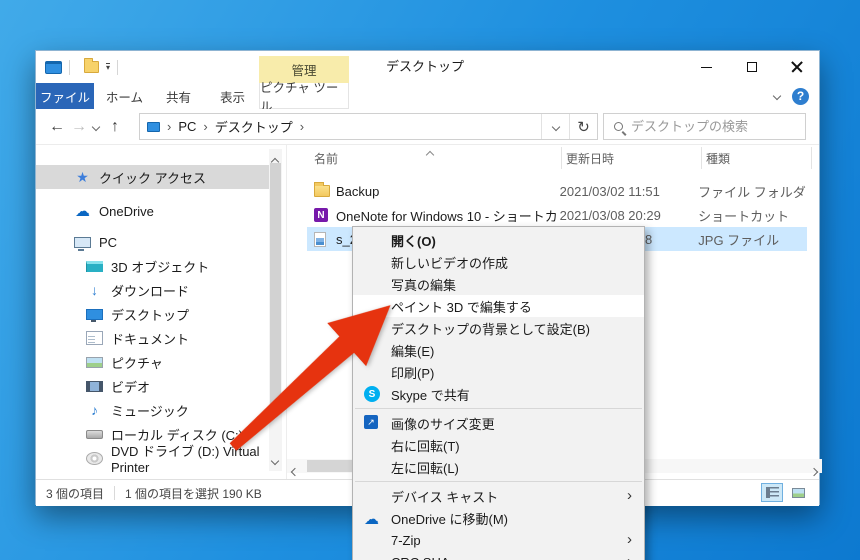 This screenshot has width=860, height=560. I want to click on sidebar-item-label: ダウンロード, so click(150, 291).